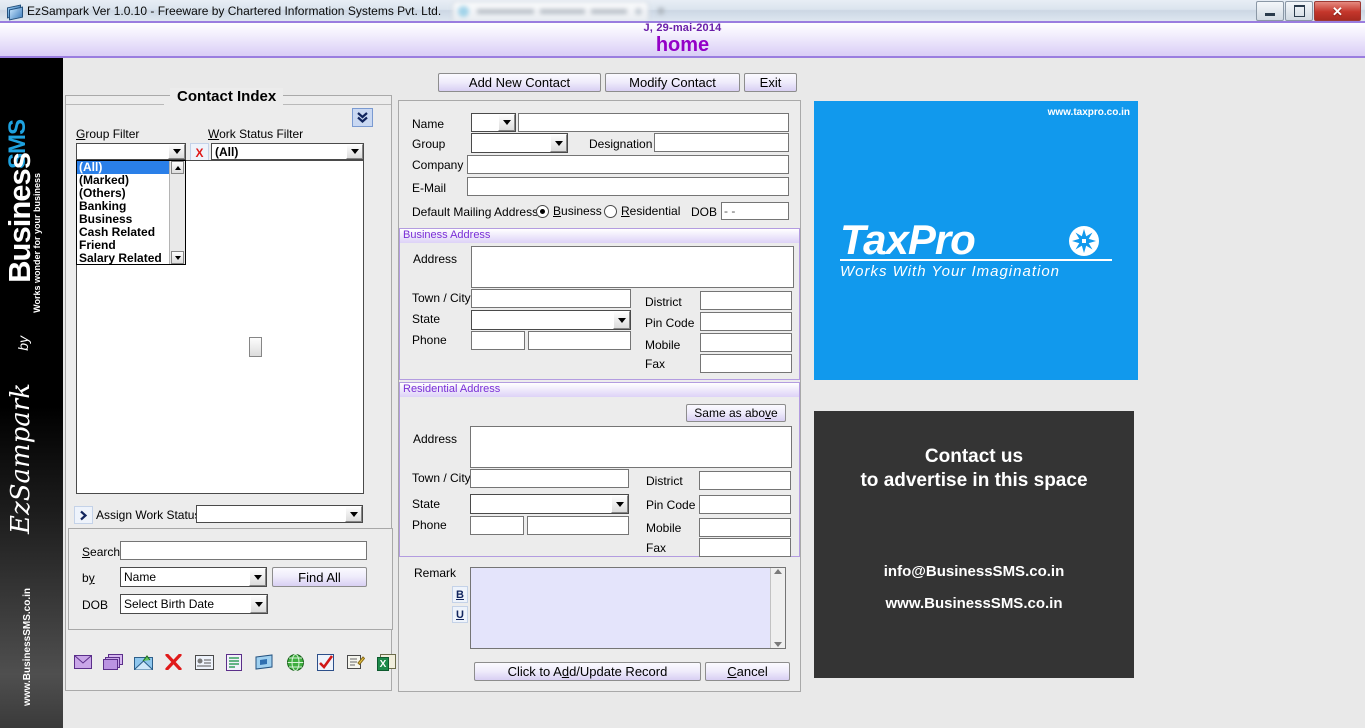 The image size is (1365, 728). I want to click on biz-town-input, so click(551, 298).